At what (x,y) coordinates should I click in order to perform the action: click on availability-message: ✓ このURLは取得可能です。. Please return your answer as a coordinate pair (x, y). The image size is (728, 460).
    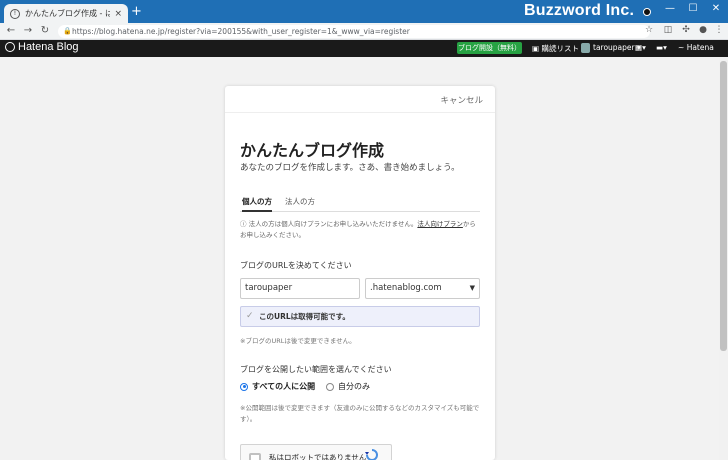
    Looking at the image, I should click on (360, 316).